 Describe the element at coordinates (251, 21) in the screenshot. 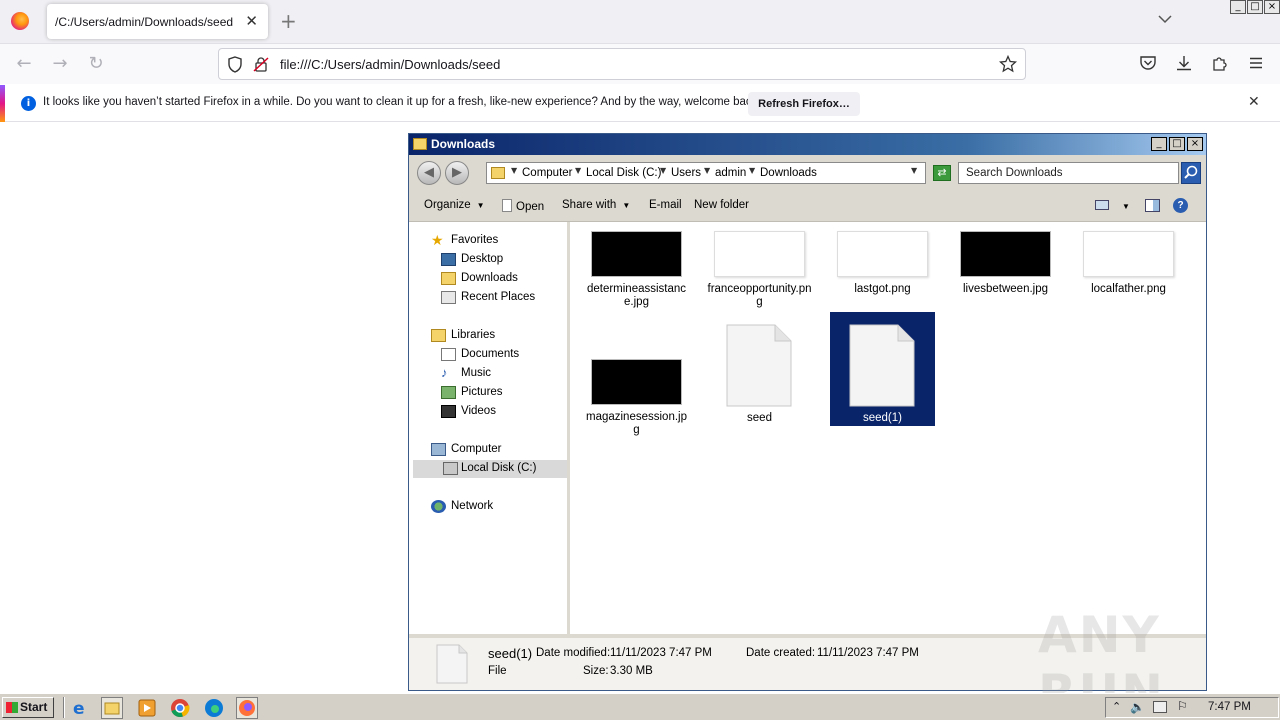

I see `tab-close-icon: ✕` at that location.